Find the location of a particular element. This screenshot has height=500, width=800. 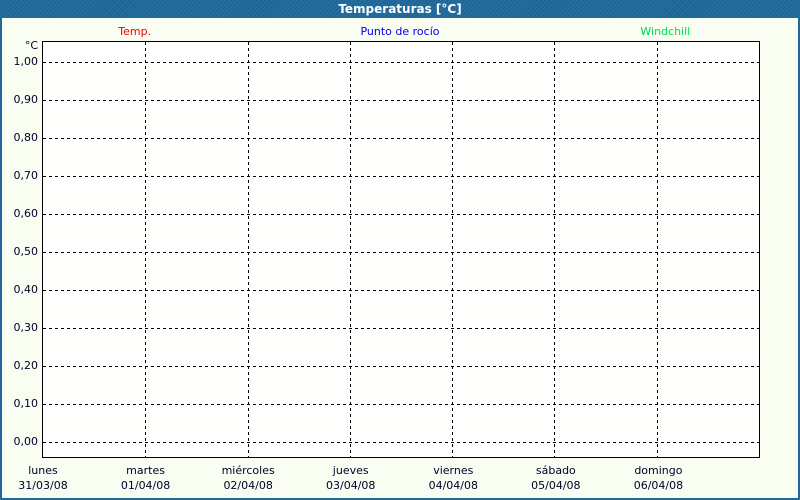

y-tick-label: 0,60 is located at coordinates (26, 213).